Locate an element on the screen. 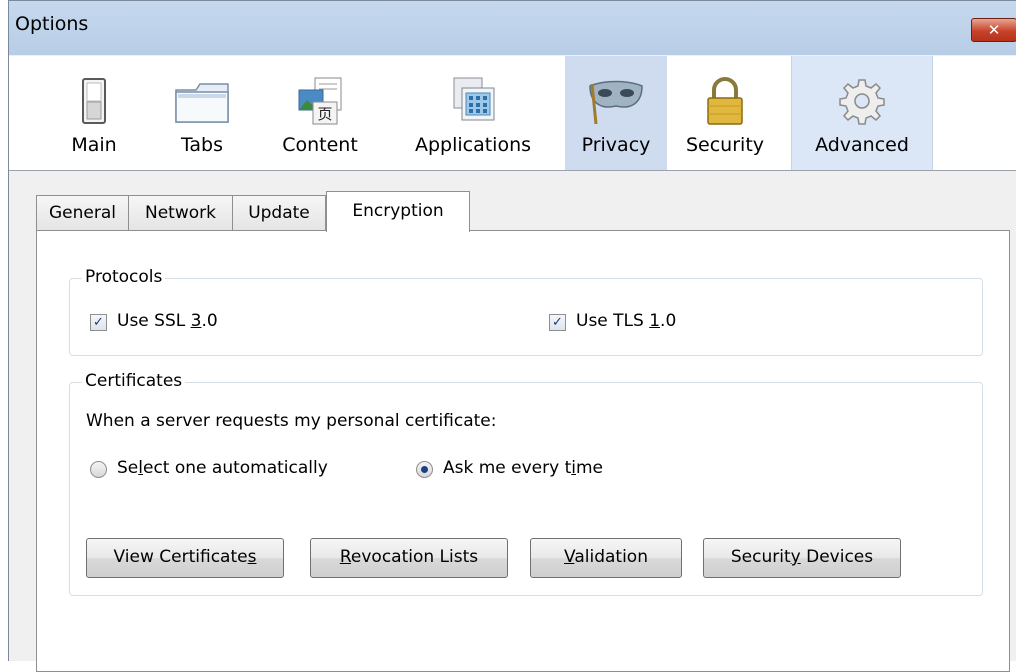 The image size is (1016, 672). validation-label-post: alidation is located at coordinates (611, 557).